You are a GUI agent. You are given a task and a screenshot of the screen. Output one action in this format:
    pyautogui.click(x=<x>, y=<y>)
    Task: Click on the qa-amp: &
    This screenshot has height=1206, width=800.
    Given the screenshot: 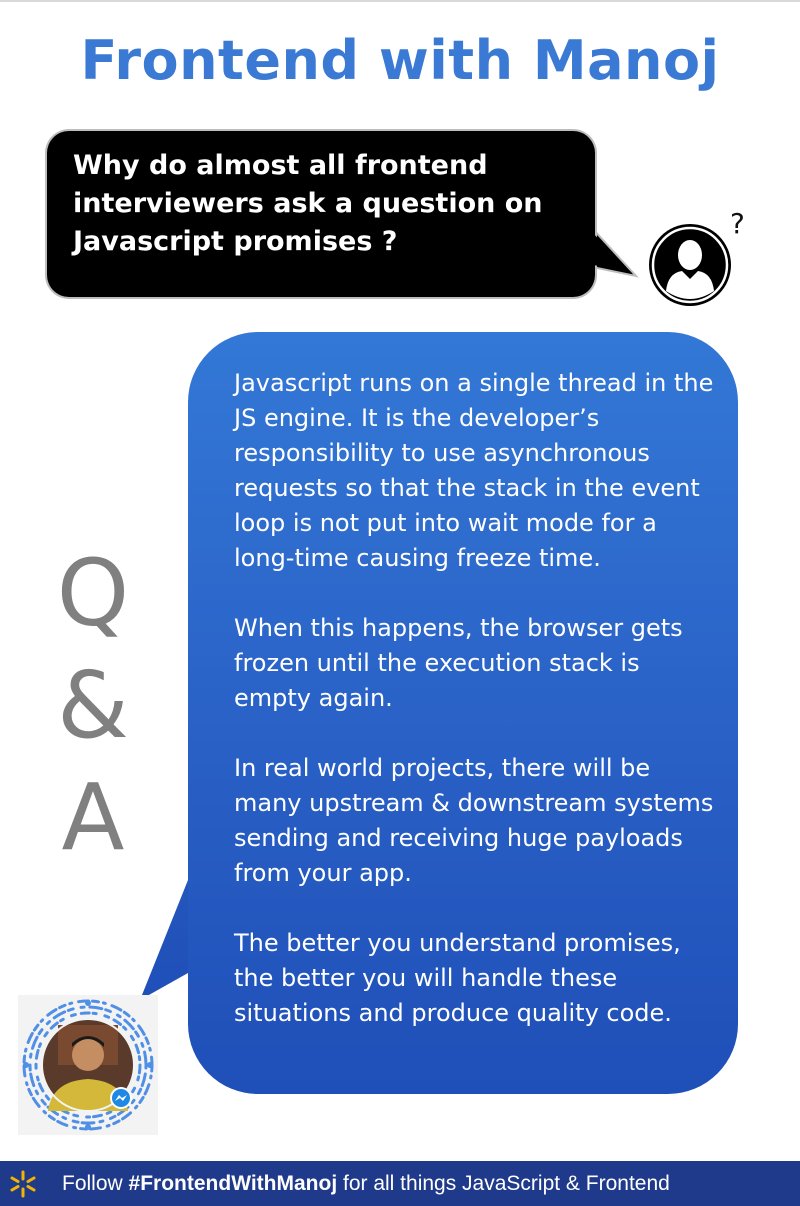 What is the action you would take?
    pyautogui.click(x=93, y=705)
    